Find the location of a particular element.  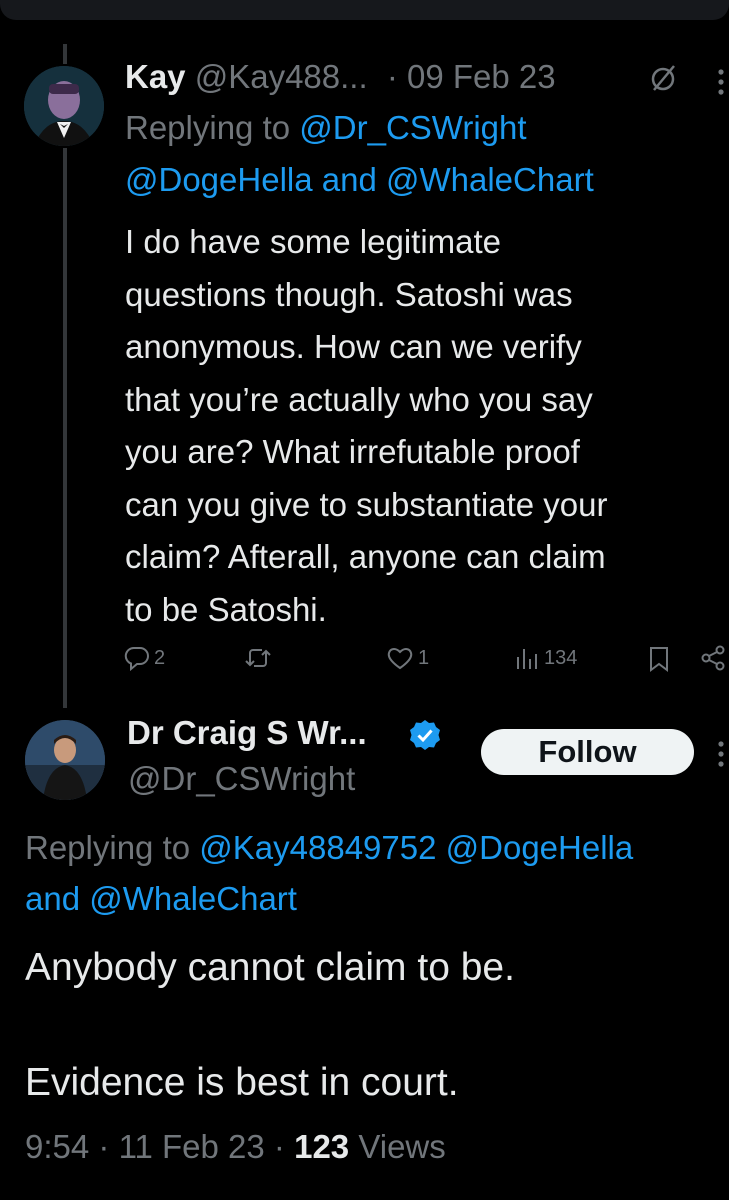

like-button: 1 is located at coordinates (407, 658).